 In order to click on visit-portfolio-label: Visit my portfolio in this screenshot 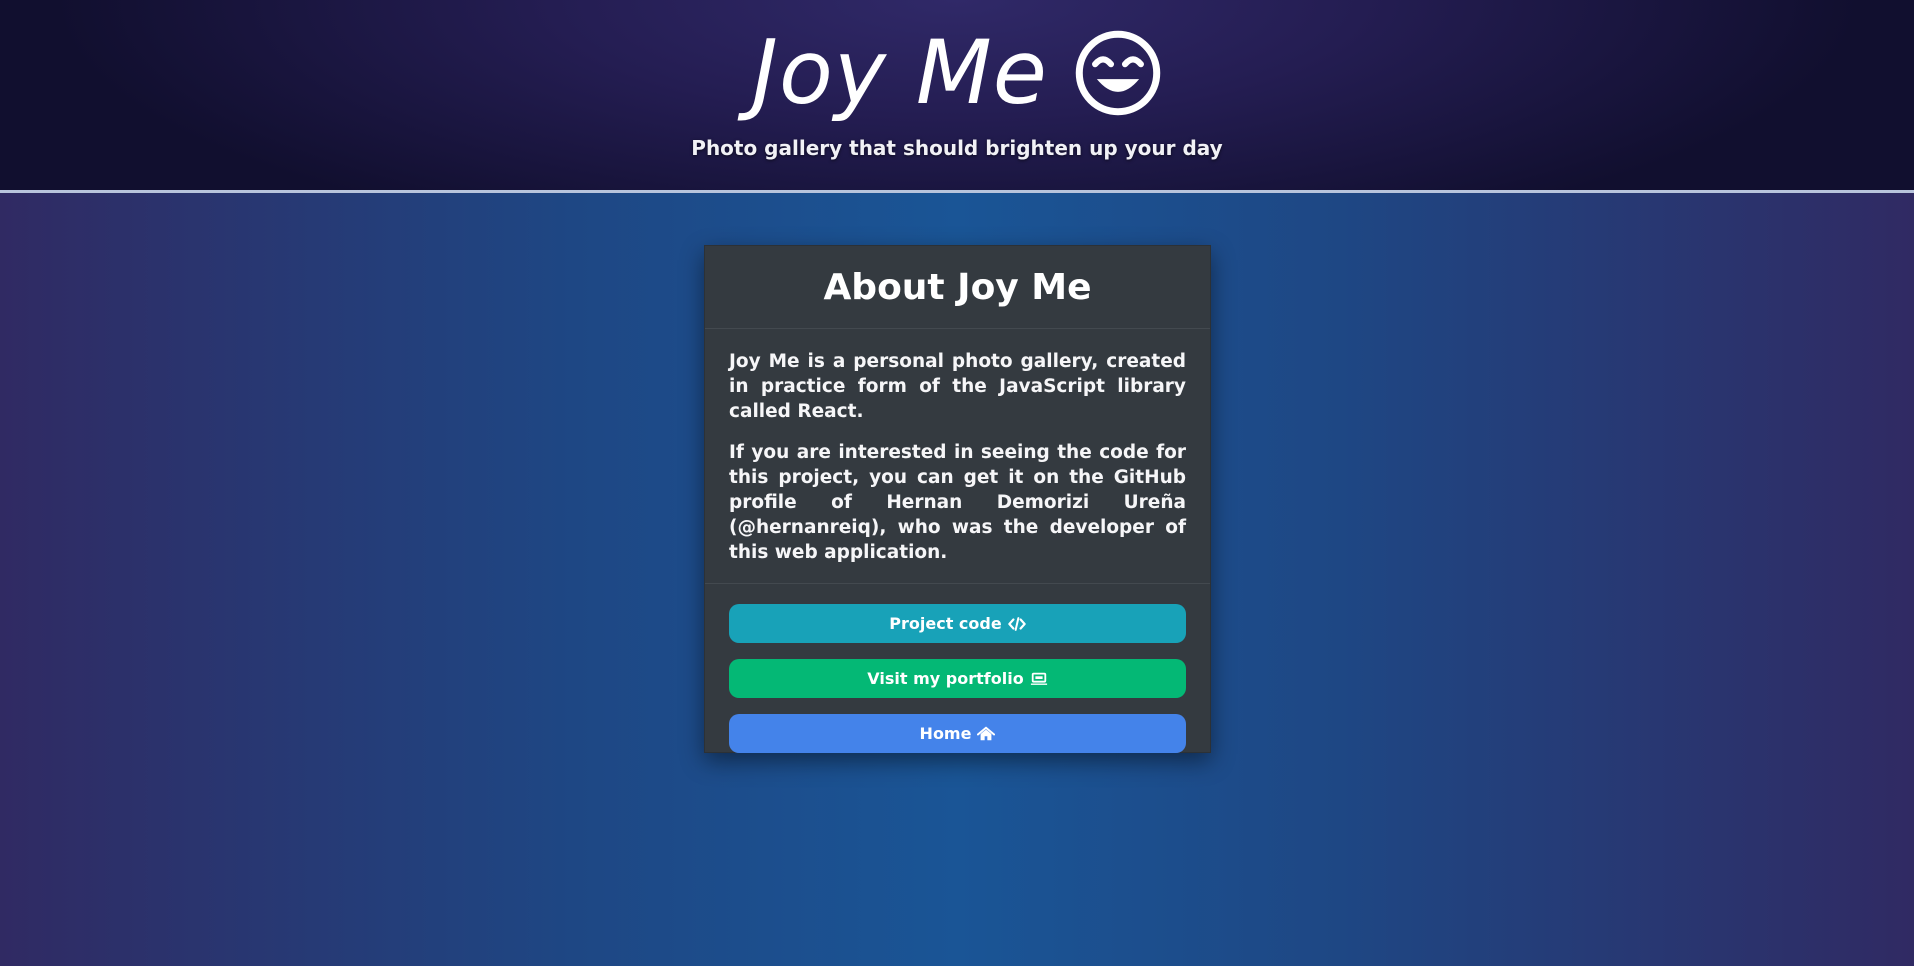, I will do `click(945, 678)`.